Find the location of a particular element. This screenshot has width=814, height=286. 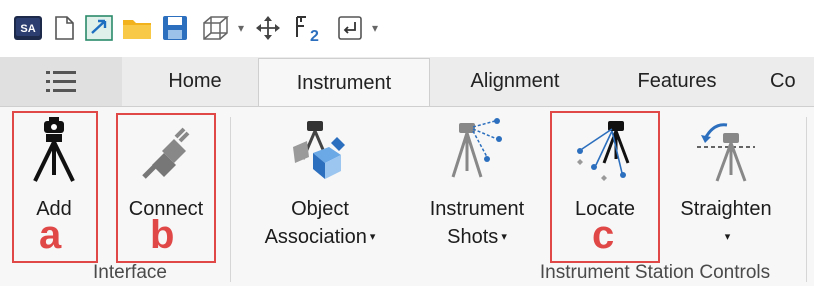

open-folder-icon is located at coordinates (137, 28).